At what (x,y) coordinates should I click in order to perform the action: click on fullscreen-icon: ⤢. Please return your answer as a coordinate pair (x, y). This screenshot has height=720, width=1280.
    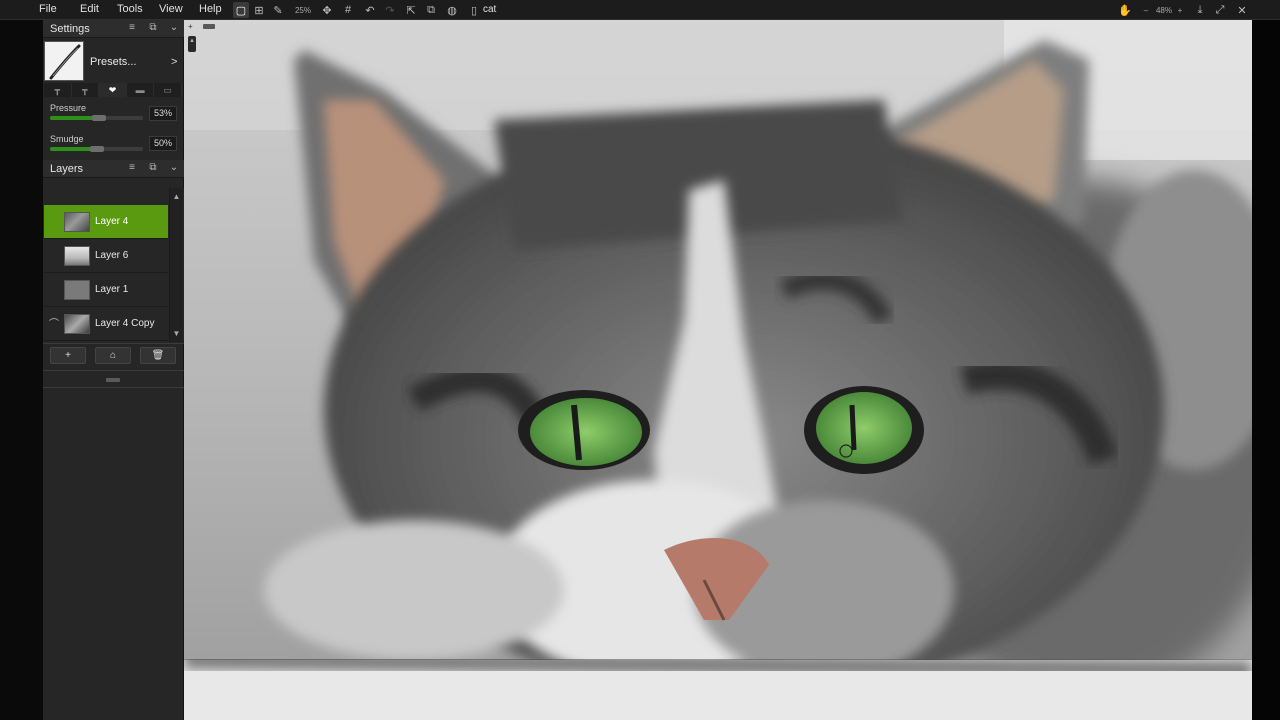
    Looking at the image, I should click on (1220, 10).